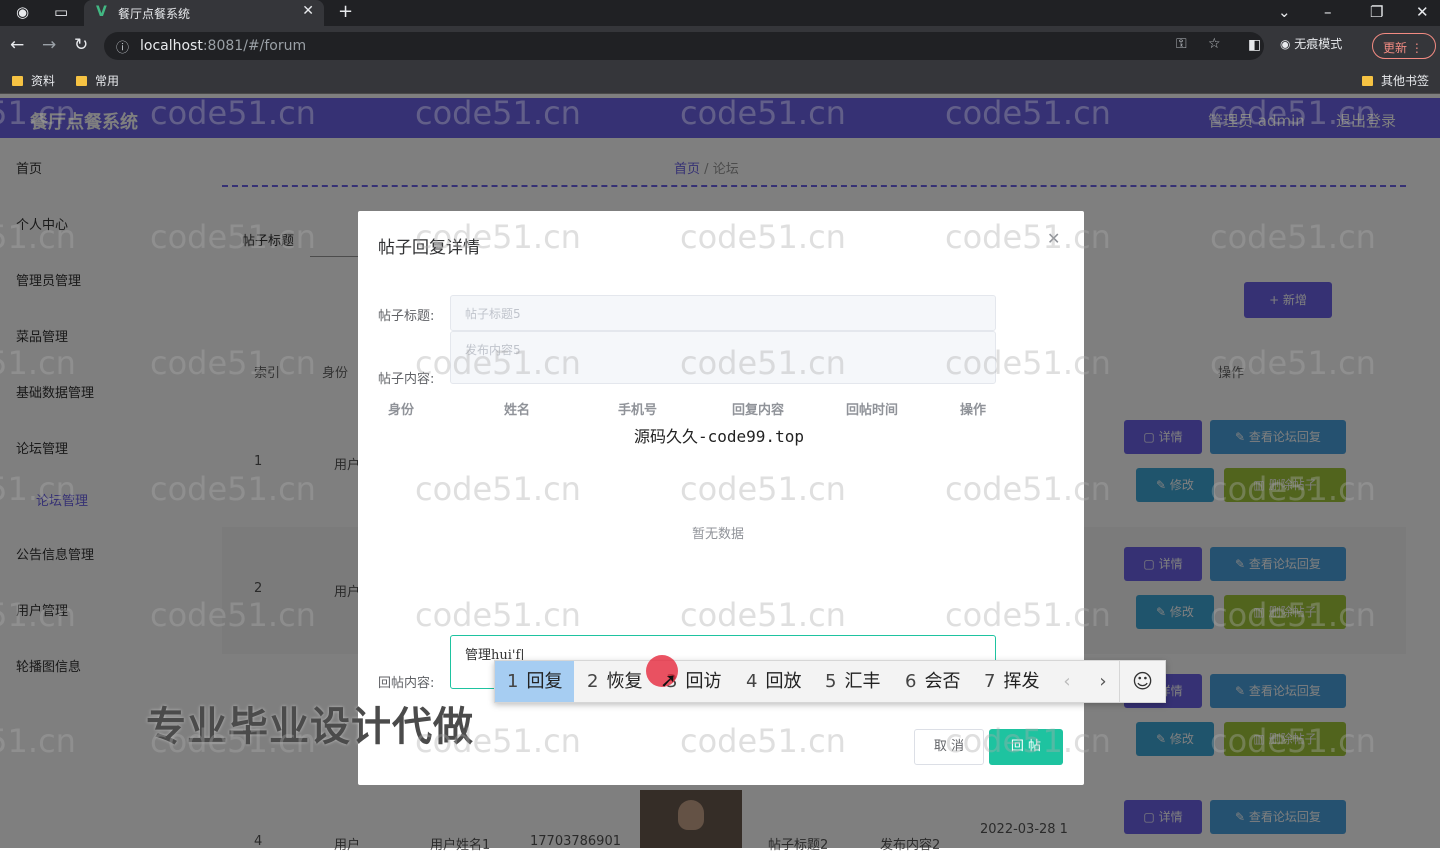 This screenshot has width=1440, height=853. Describe the element at coordinates (223, 46) in the screenshot. I see `url-text: localhost:8081/#/forum` at that location.